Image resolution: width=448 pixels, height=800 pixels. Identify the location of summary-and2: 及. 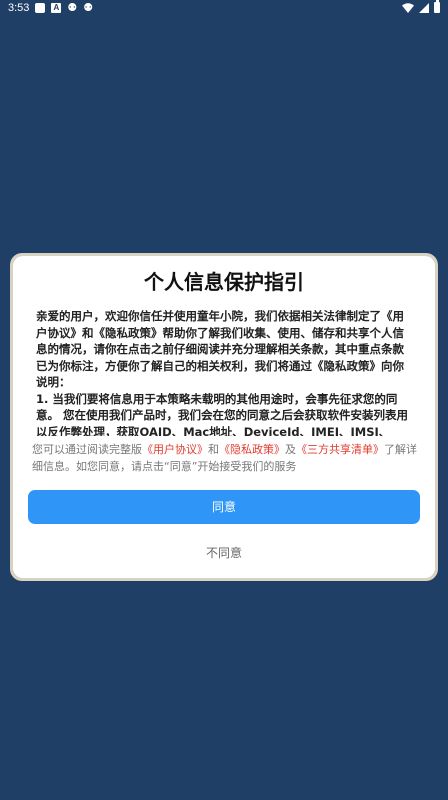
(290, 449).